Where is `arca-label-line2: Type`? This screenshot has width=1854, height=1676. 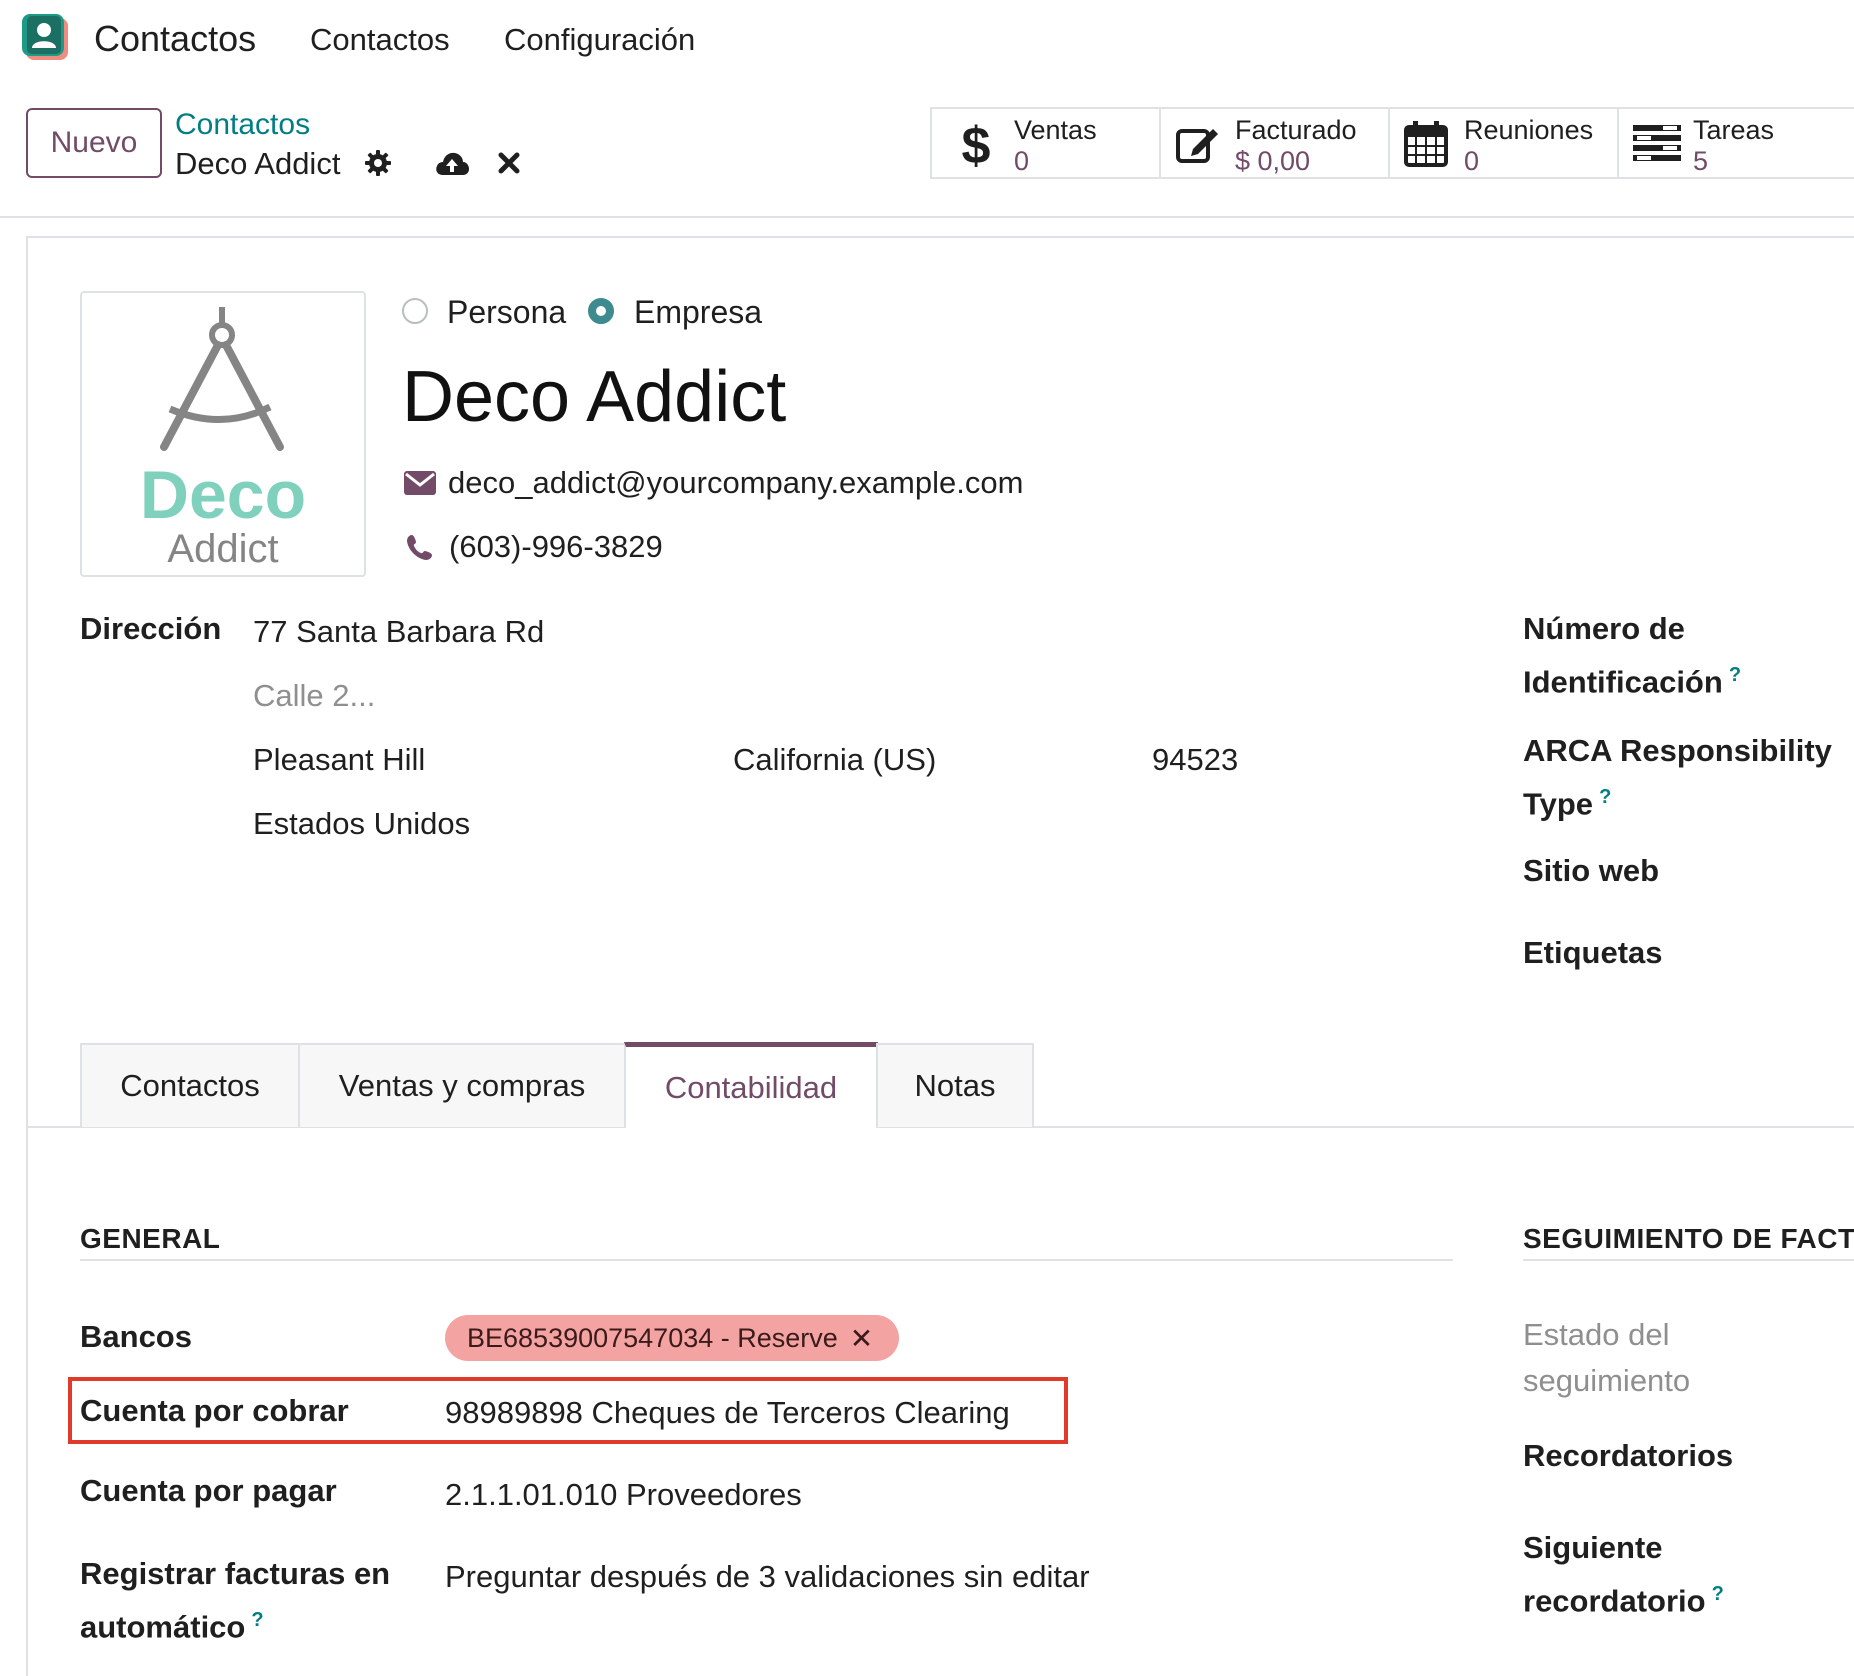 arca-label-line2: Type is located at coordinates (1558, 804).